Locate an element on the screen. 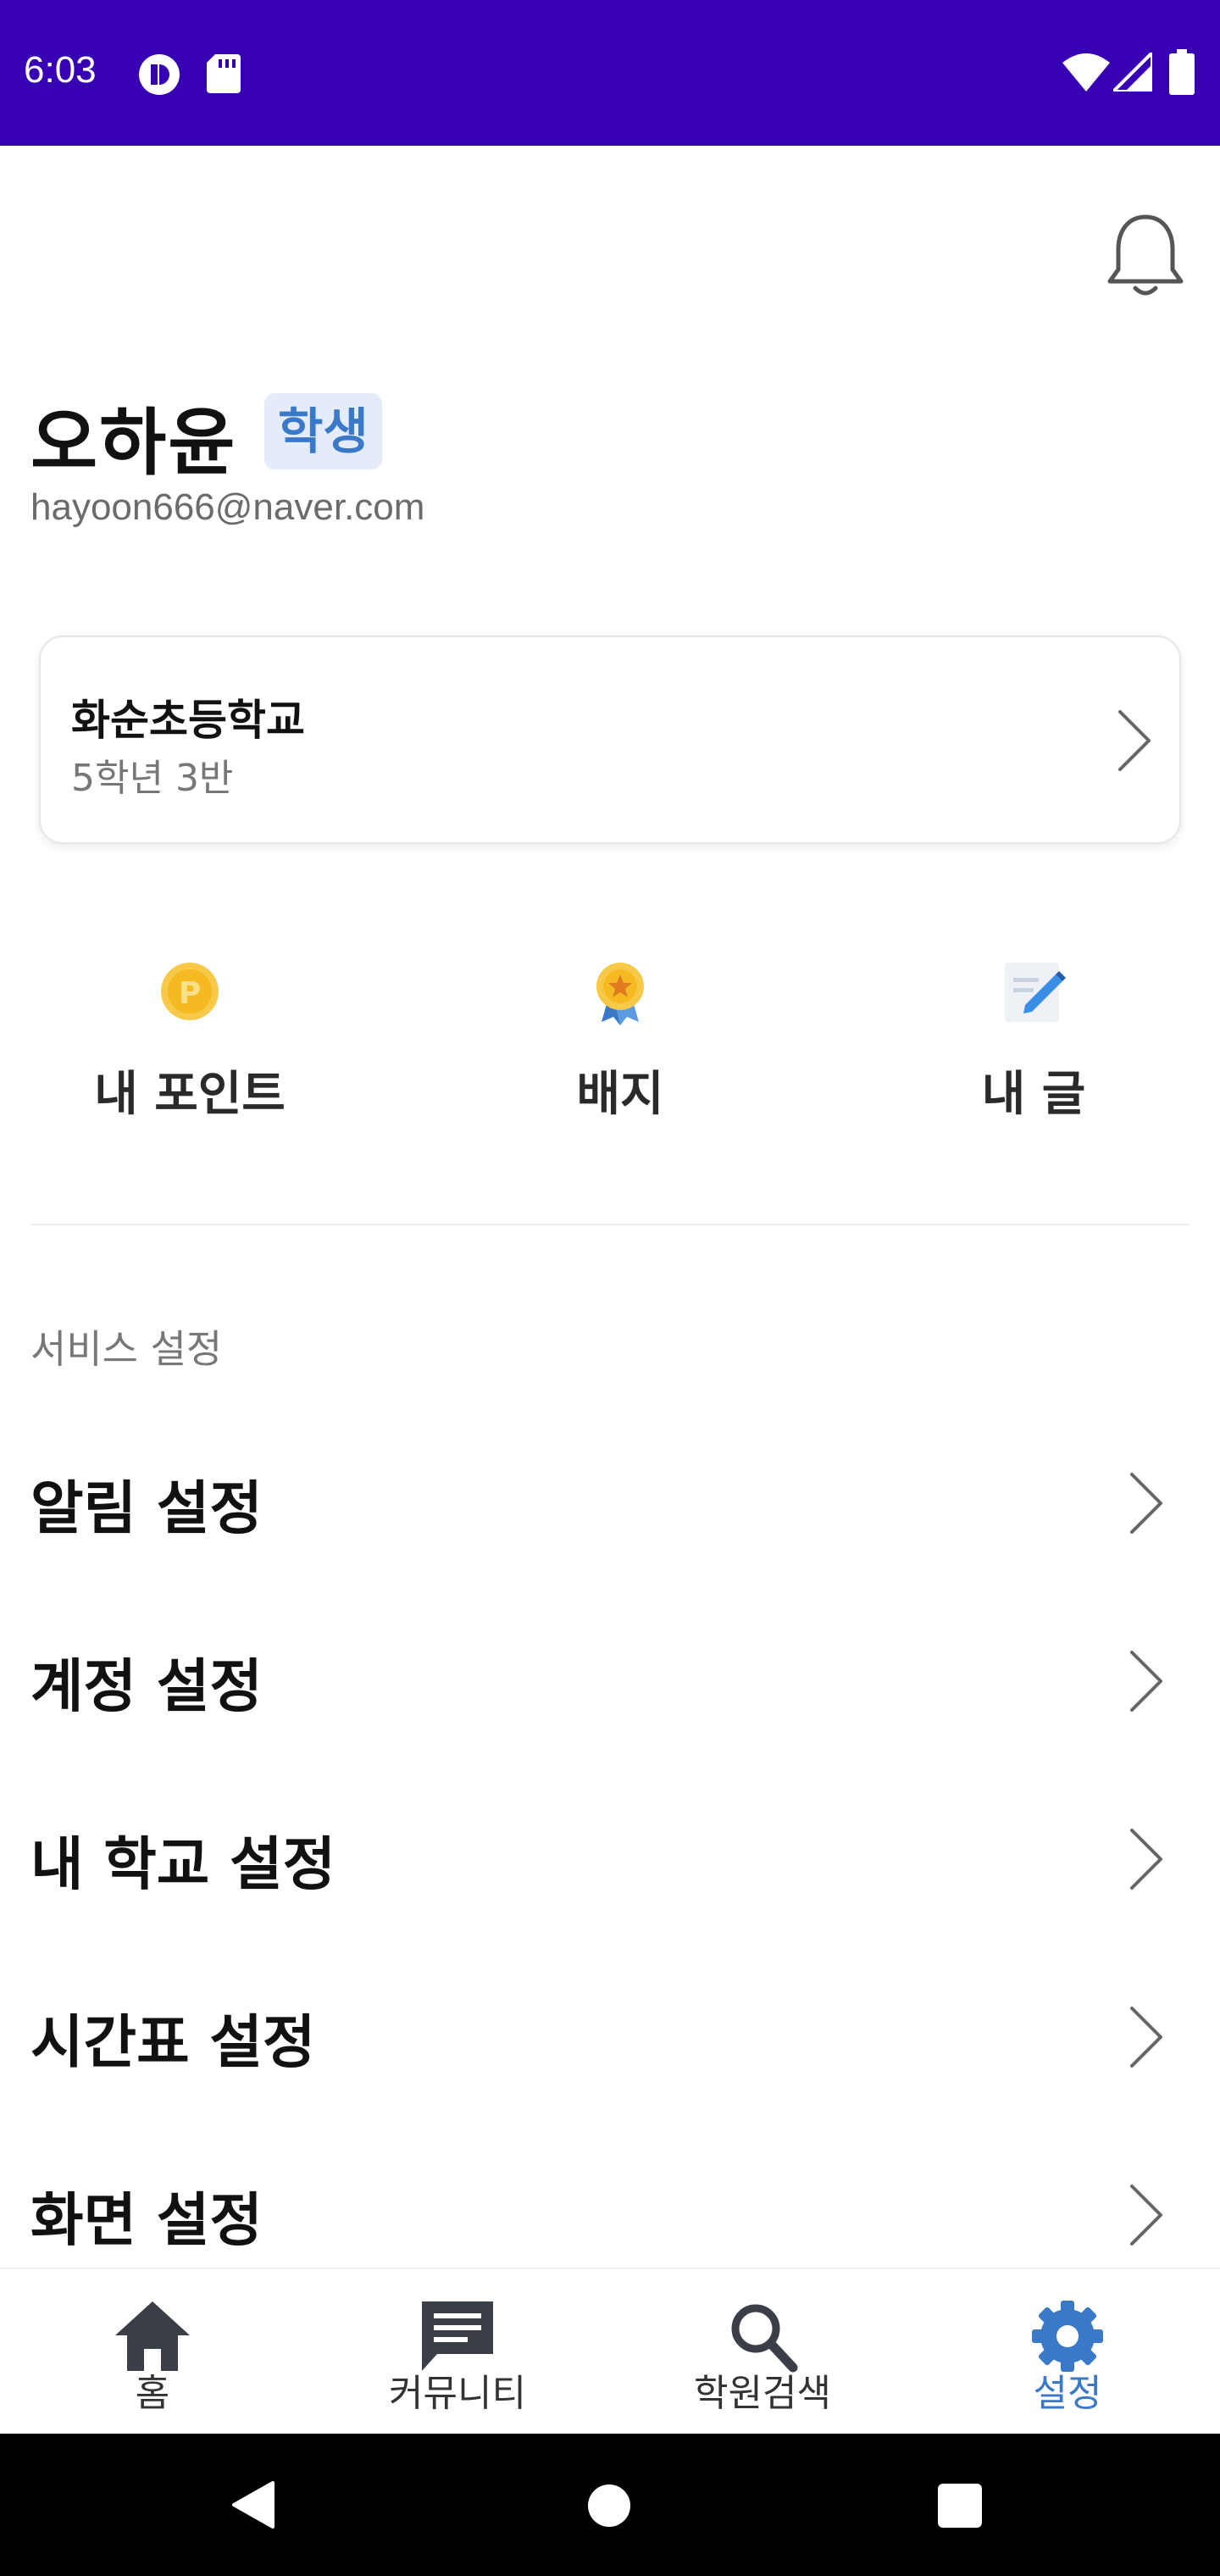  divider is located at coordinates (610, 1224).